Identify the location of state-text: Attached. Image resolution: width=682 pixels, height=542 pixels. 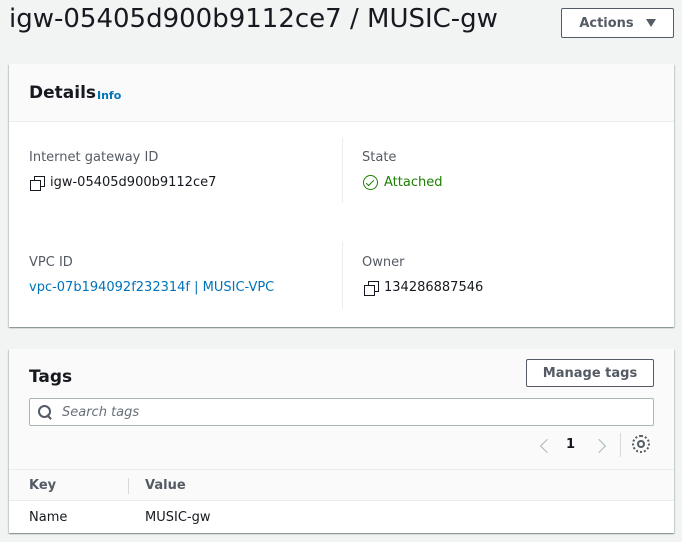
(413, 182).